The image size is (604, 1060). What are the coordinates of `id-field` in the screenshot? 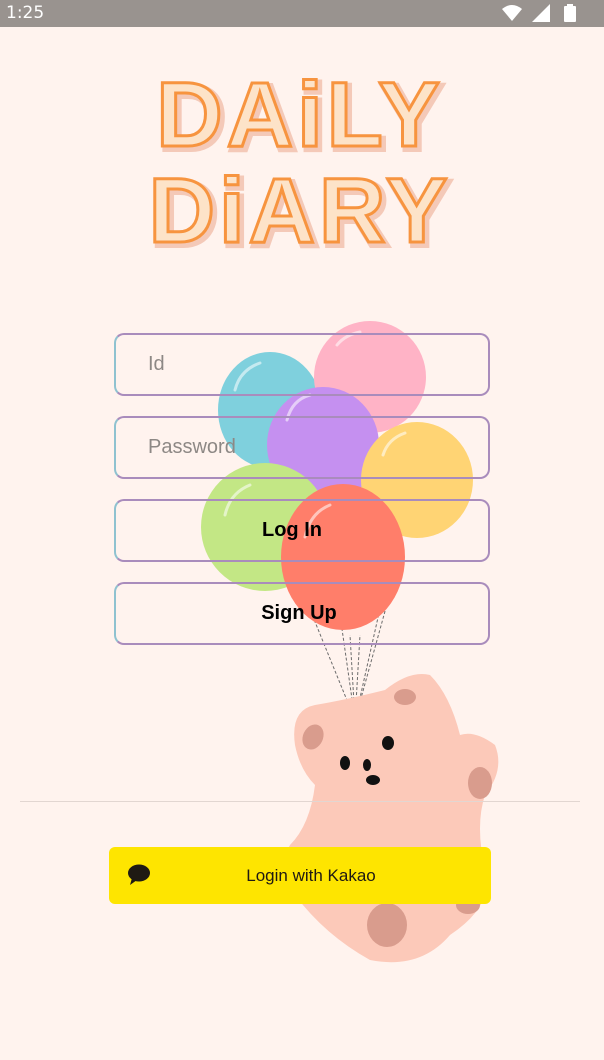 It's located at (302, 364).